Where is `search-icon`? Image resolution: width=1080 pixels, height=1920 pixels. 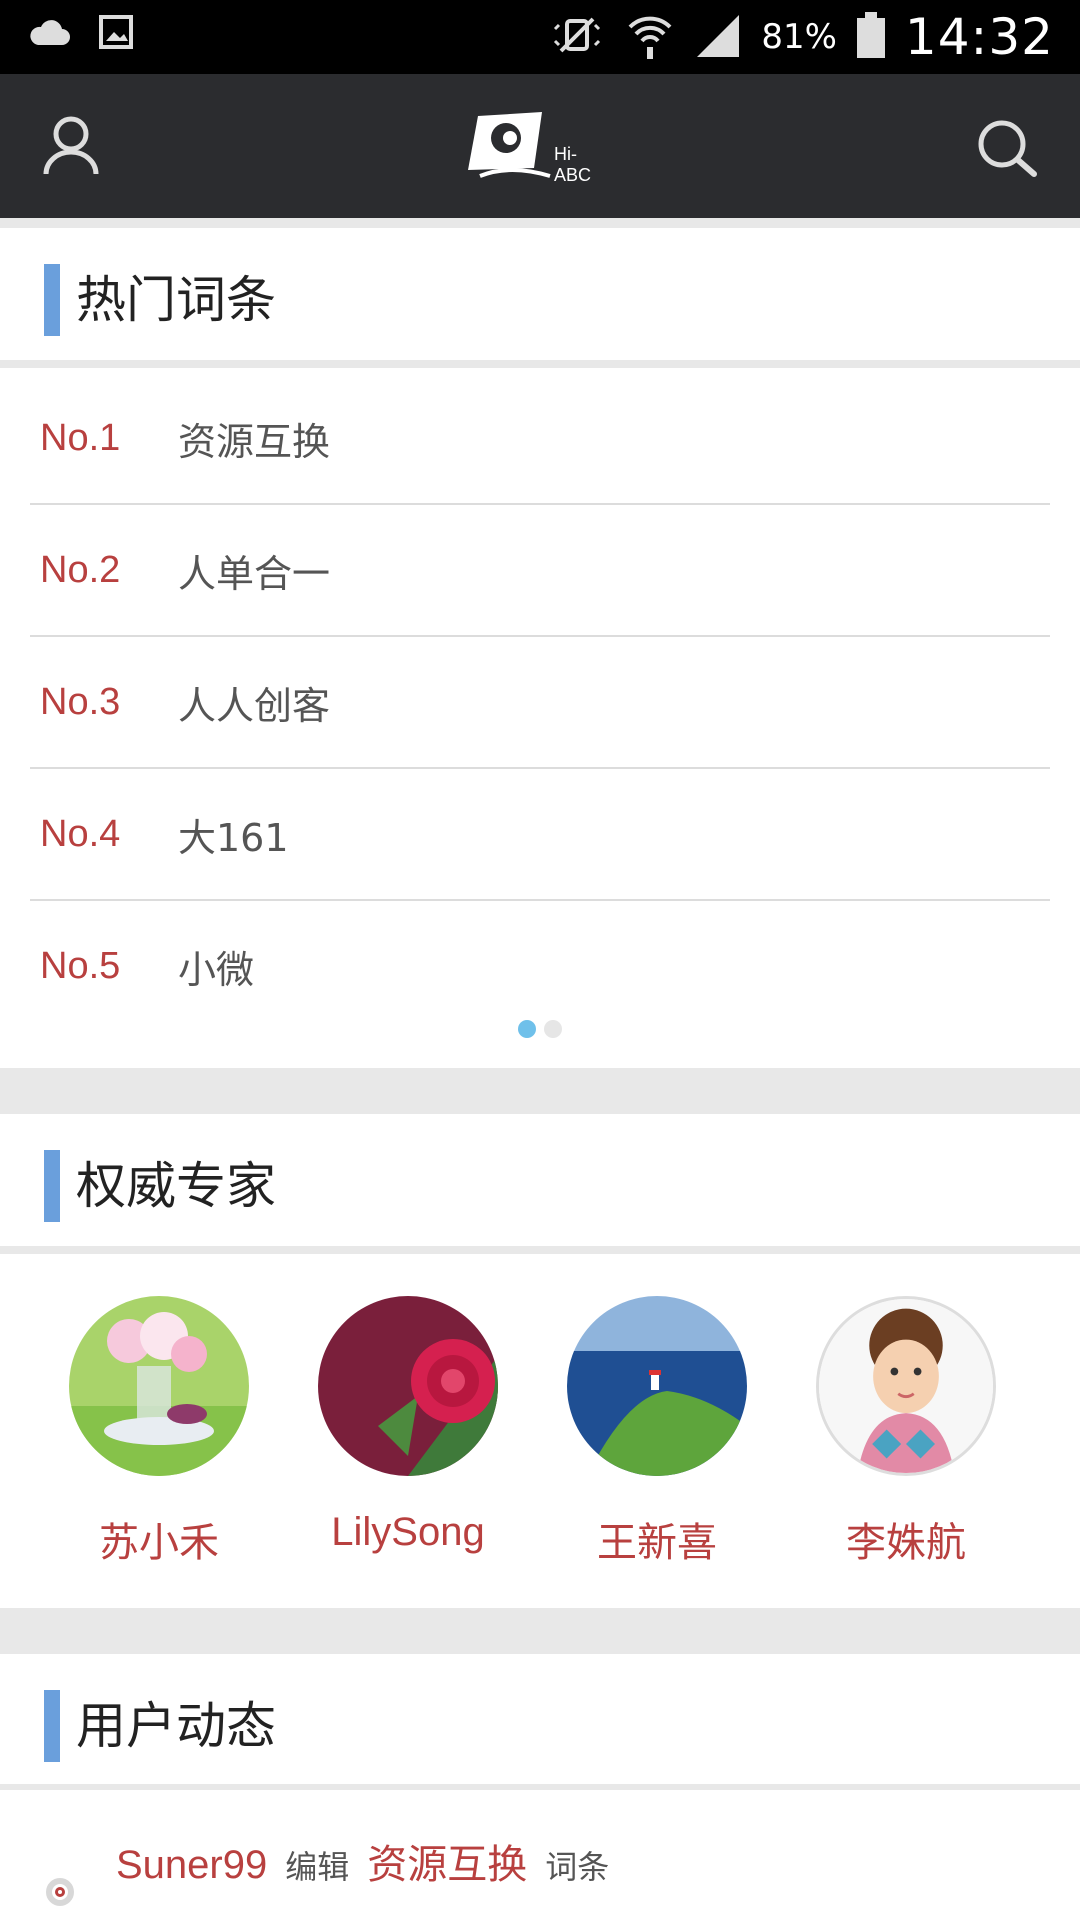 search-icon is located at coordinates (1007, 150).